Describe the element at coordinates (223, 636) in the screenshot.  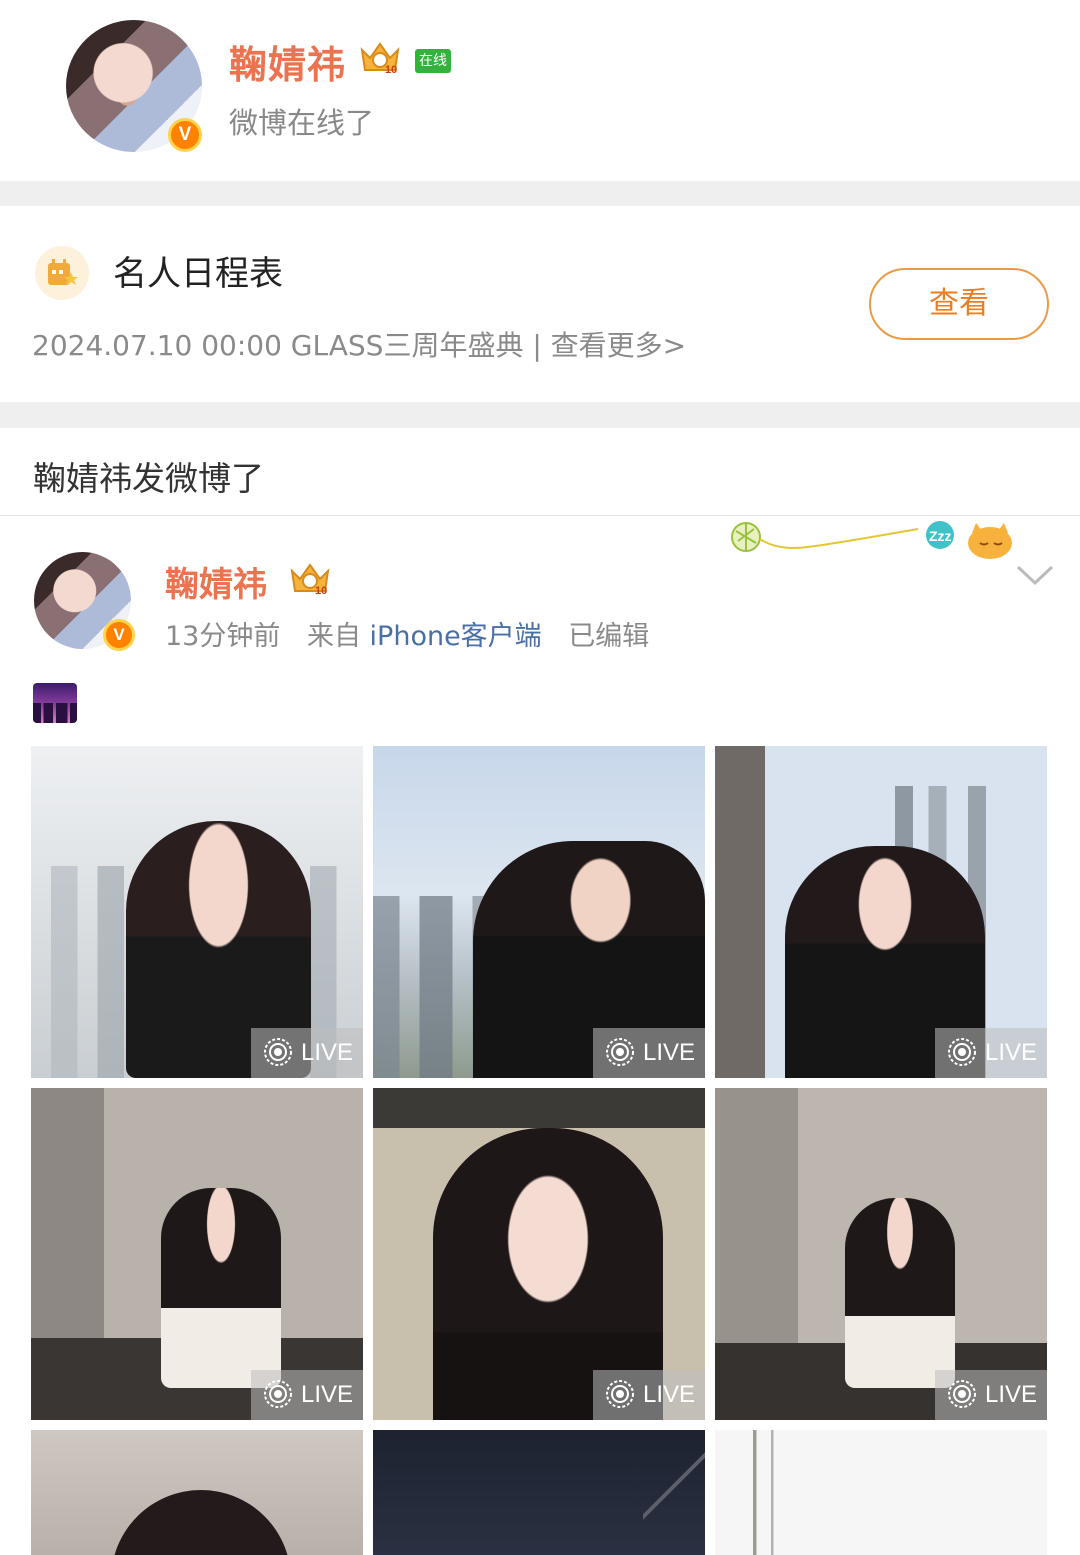
I see `post-time: 13分钟前` at that location.